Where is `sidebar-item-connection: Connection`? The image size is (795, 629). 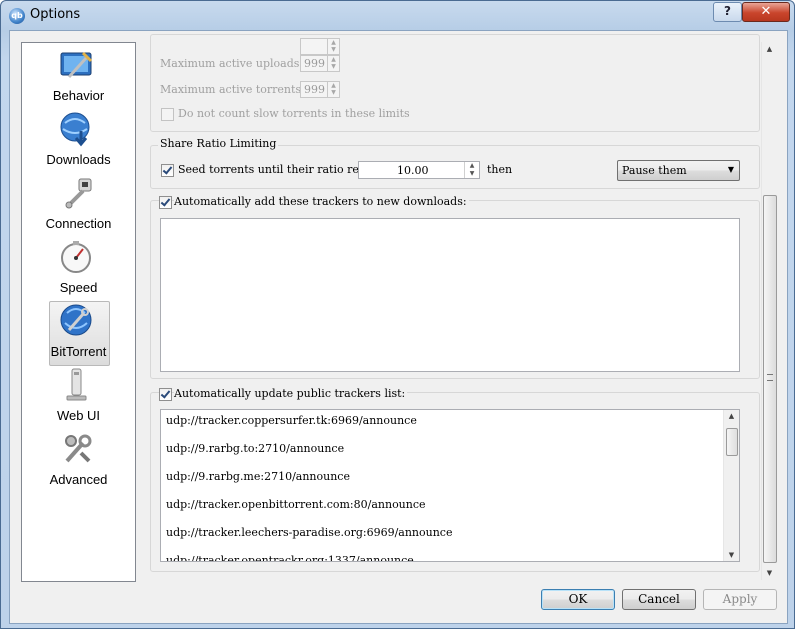 sidebar-item-connection: Connection is located at coordinates (78, 207).